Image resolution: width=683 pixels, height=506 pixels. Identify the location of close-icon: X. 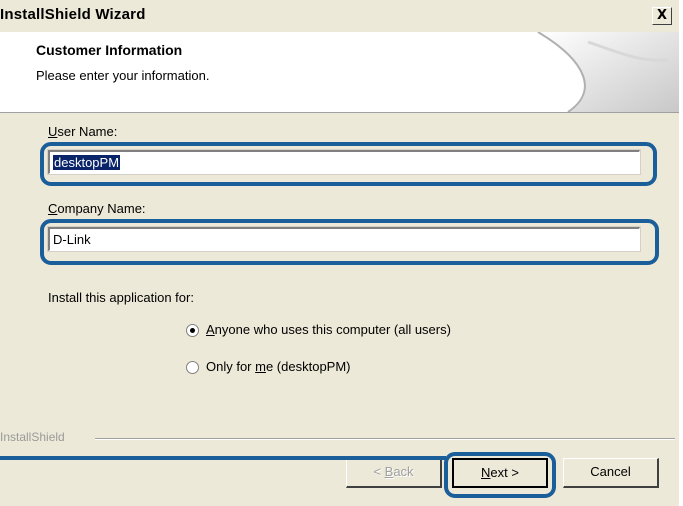
(662, 15).